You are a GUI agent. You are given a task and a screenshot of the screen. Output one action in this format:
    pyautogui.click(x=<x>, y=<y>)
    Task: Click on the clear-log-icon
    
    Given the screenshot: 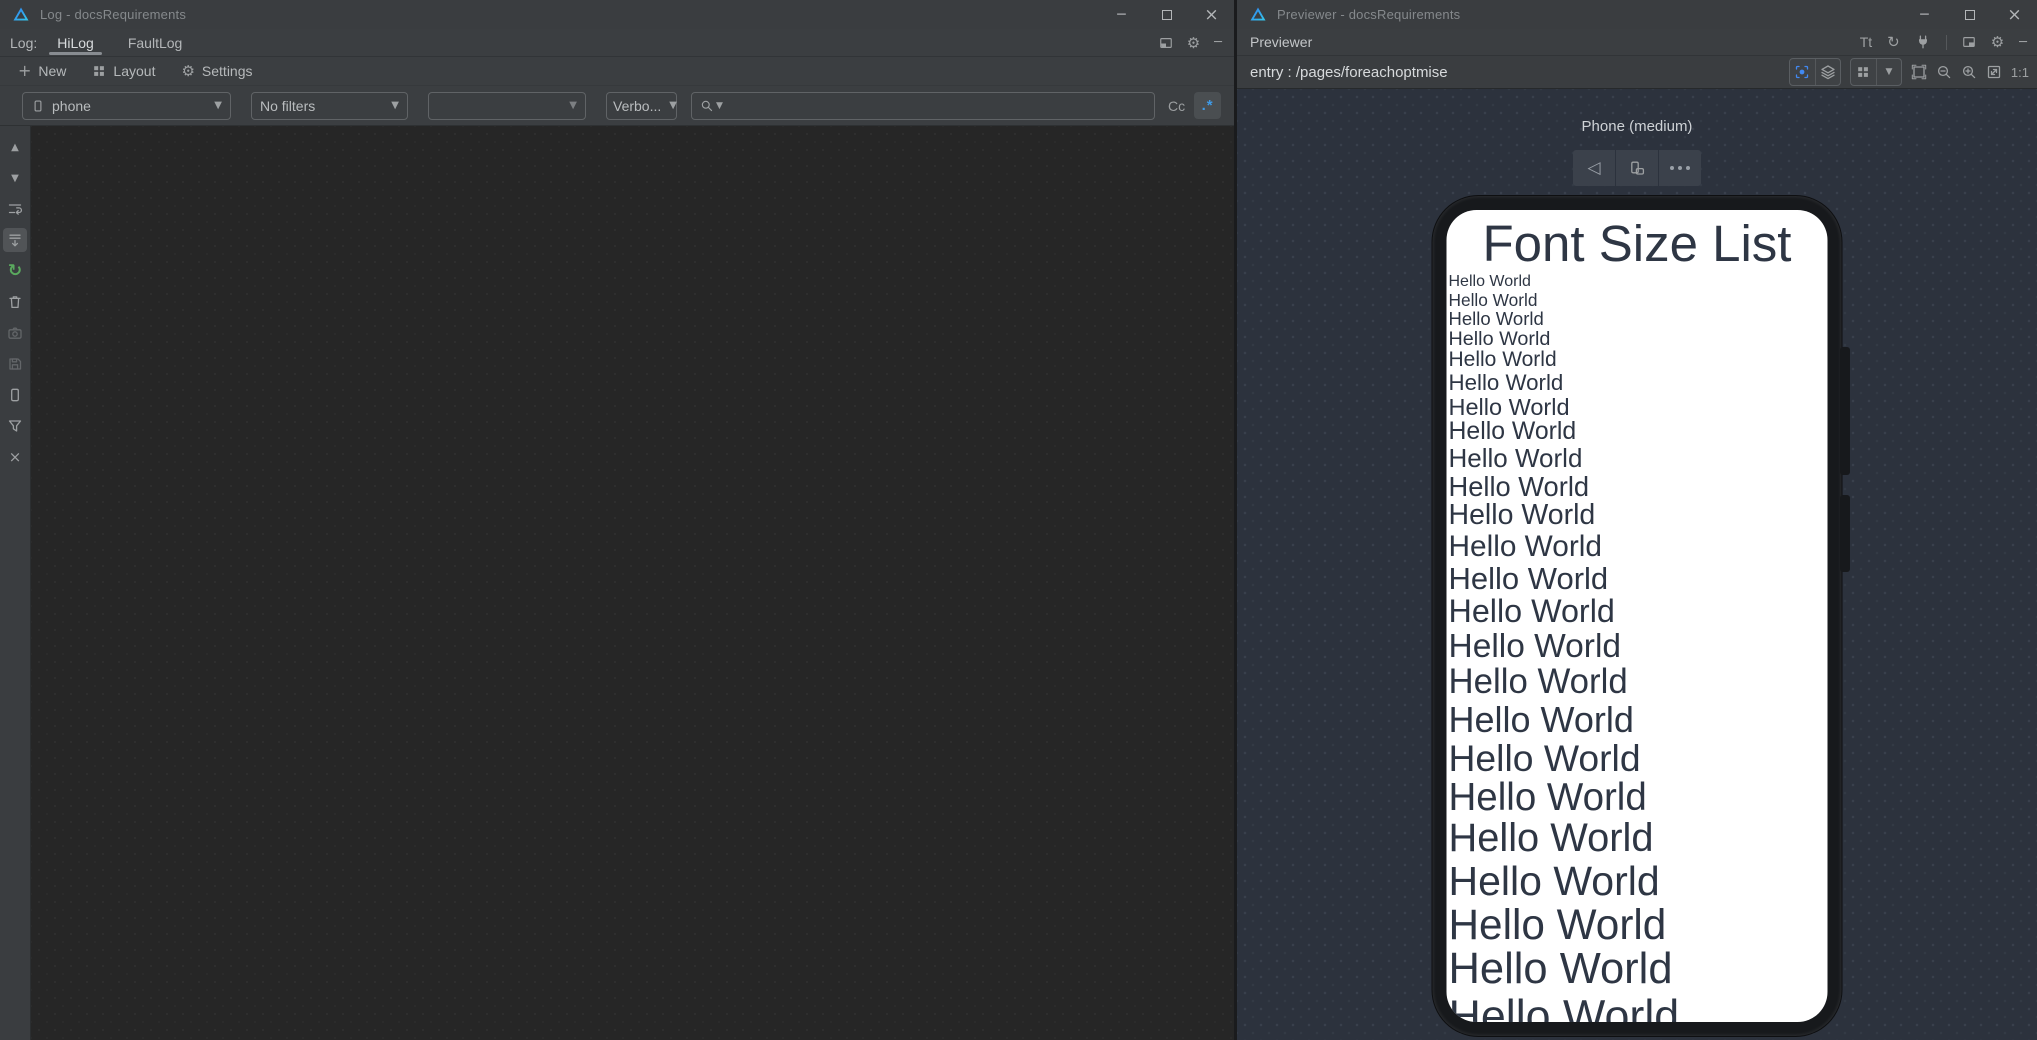 What is the action you would take?
    pyautogui.click(x=15, y=302)
    